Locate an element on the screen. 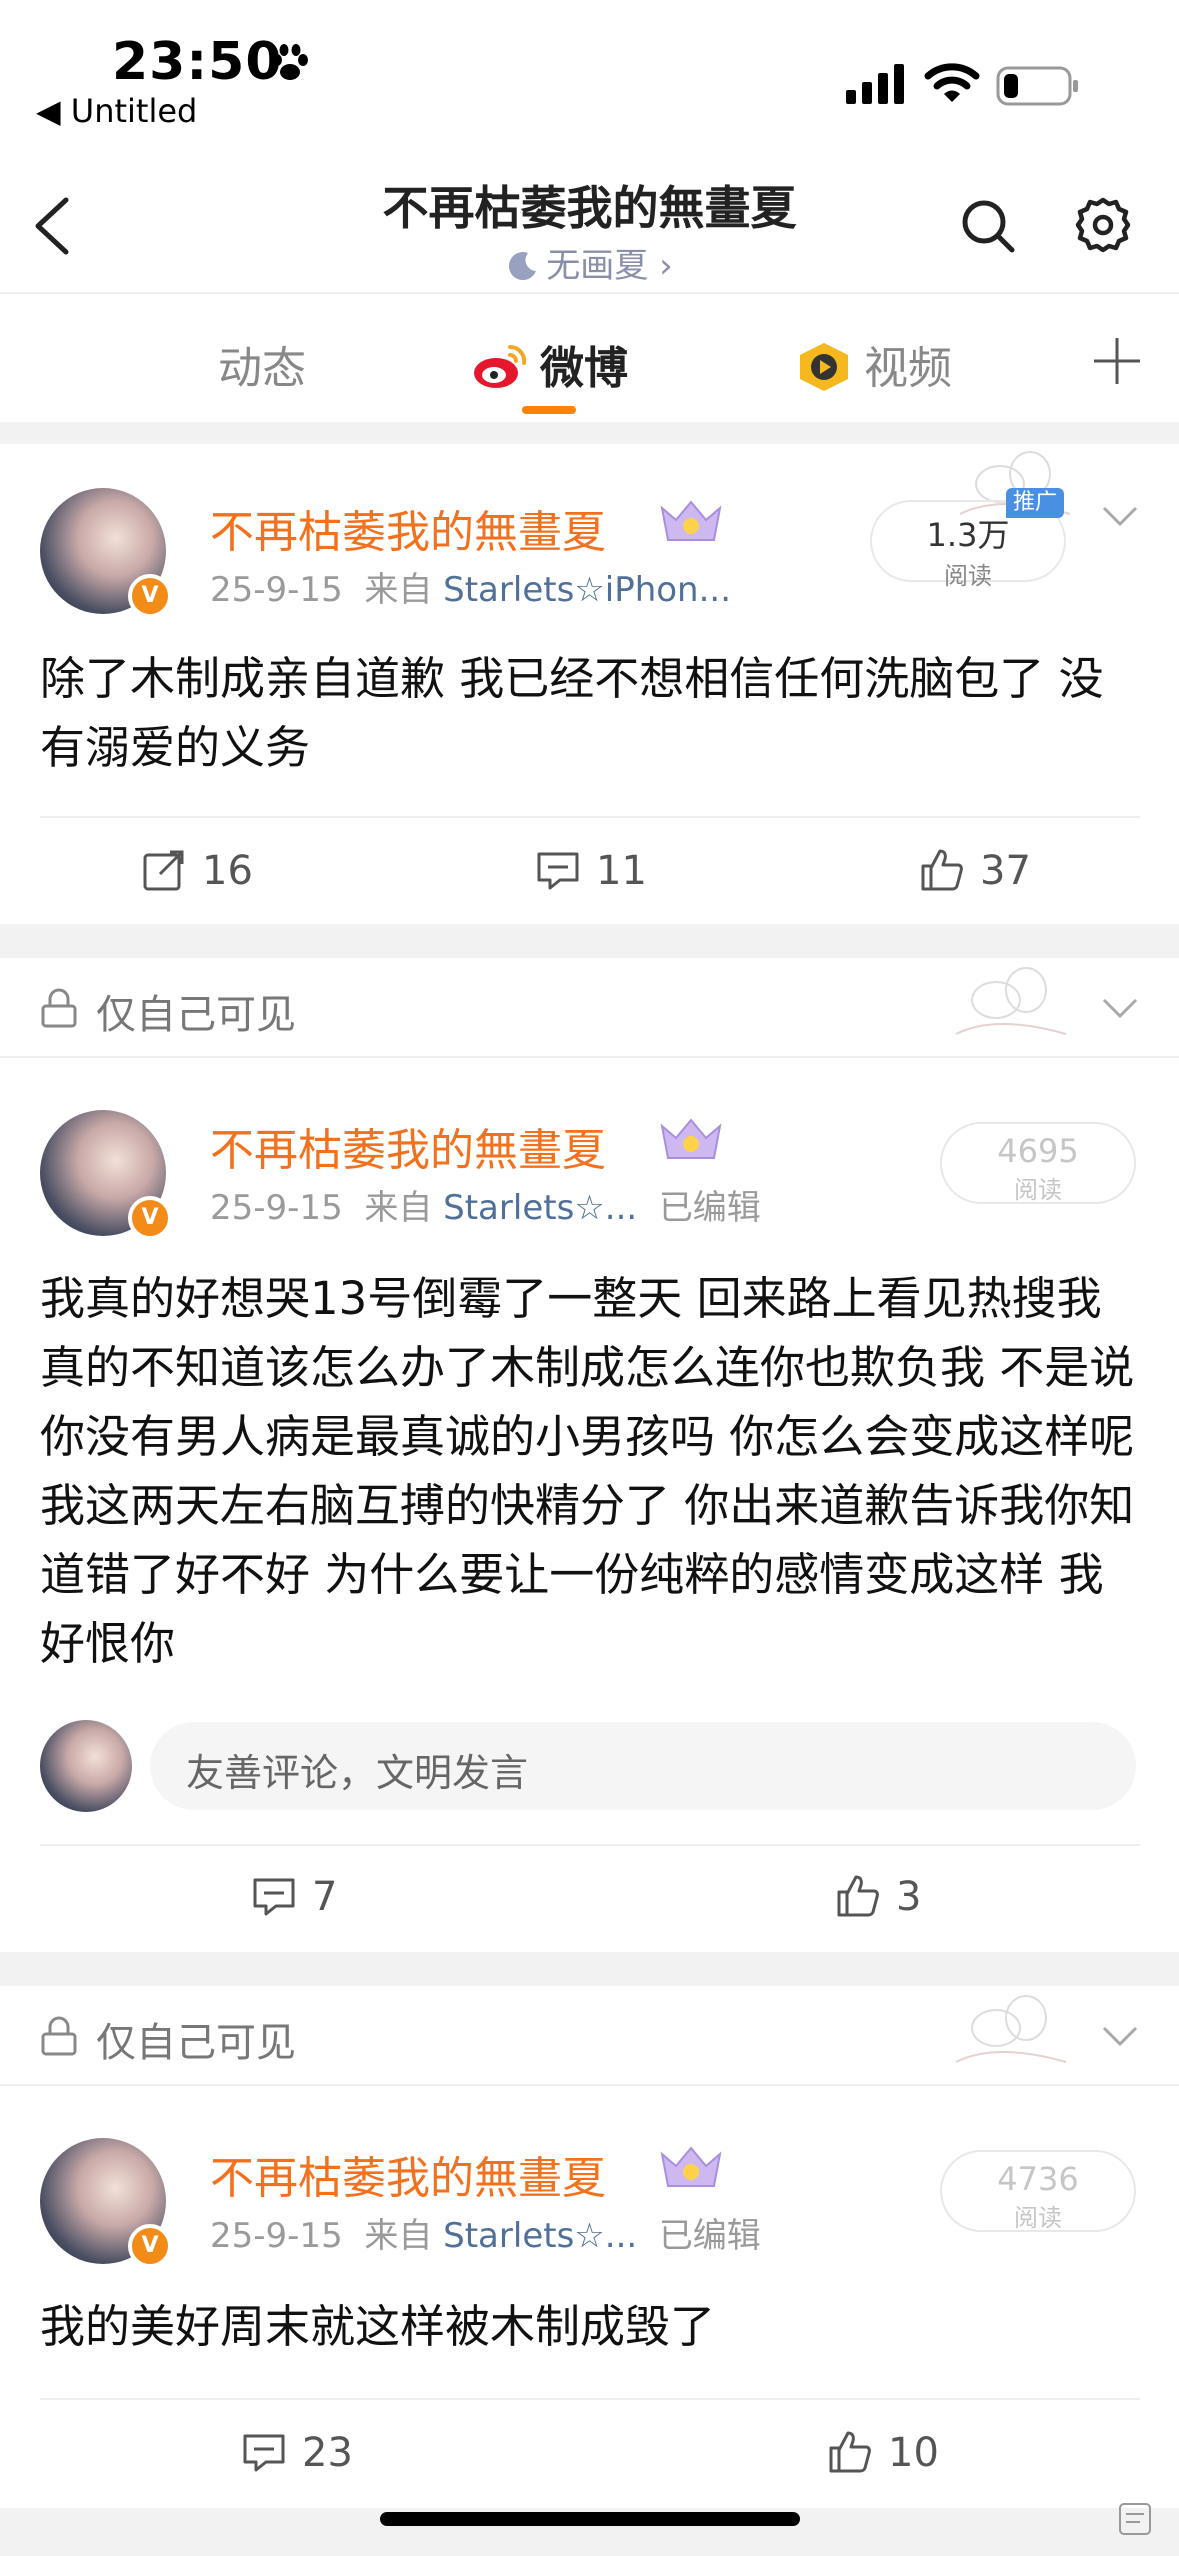  repost-button: 16 is located at coordinates (196, 870).